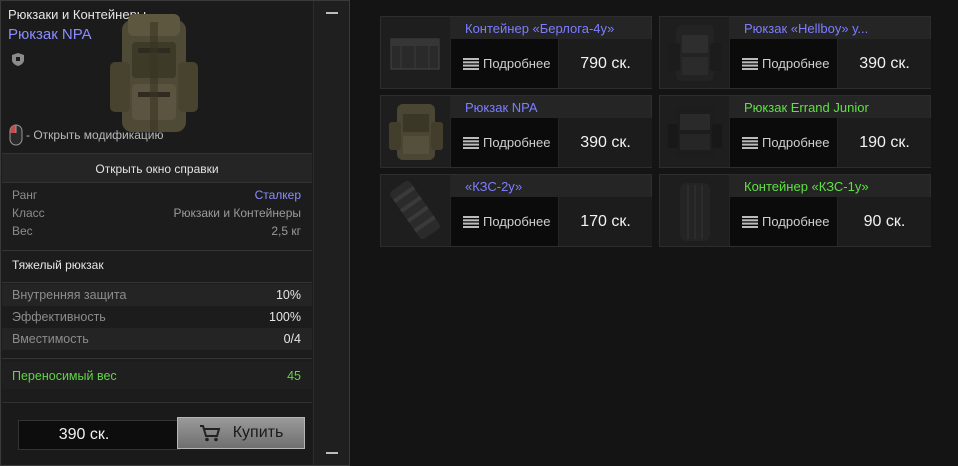  What do you see at coordinates (99, 435) in the screenshot?
I see `price-display: 390 ск.` at bounding box center [99, 435].